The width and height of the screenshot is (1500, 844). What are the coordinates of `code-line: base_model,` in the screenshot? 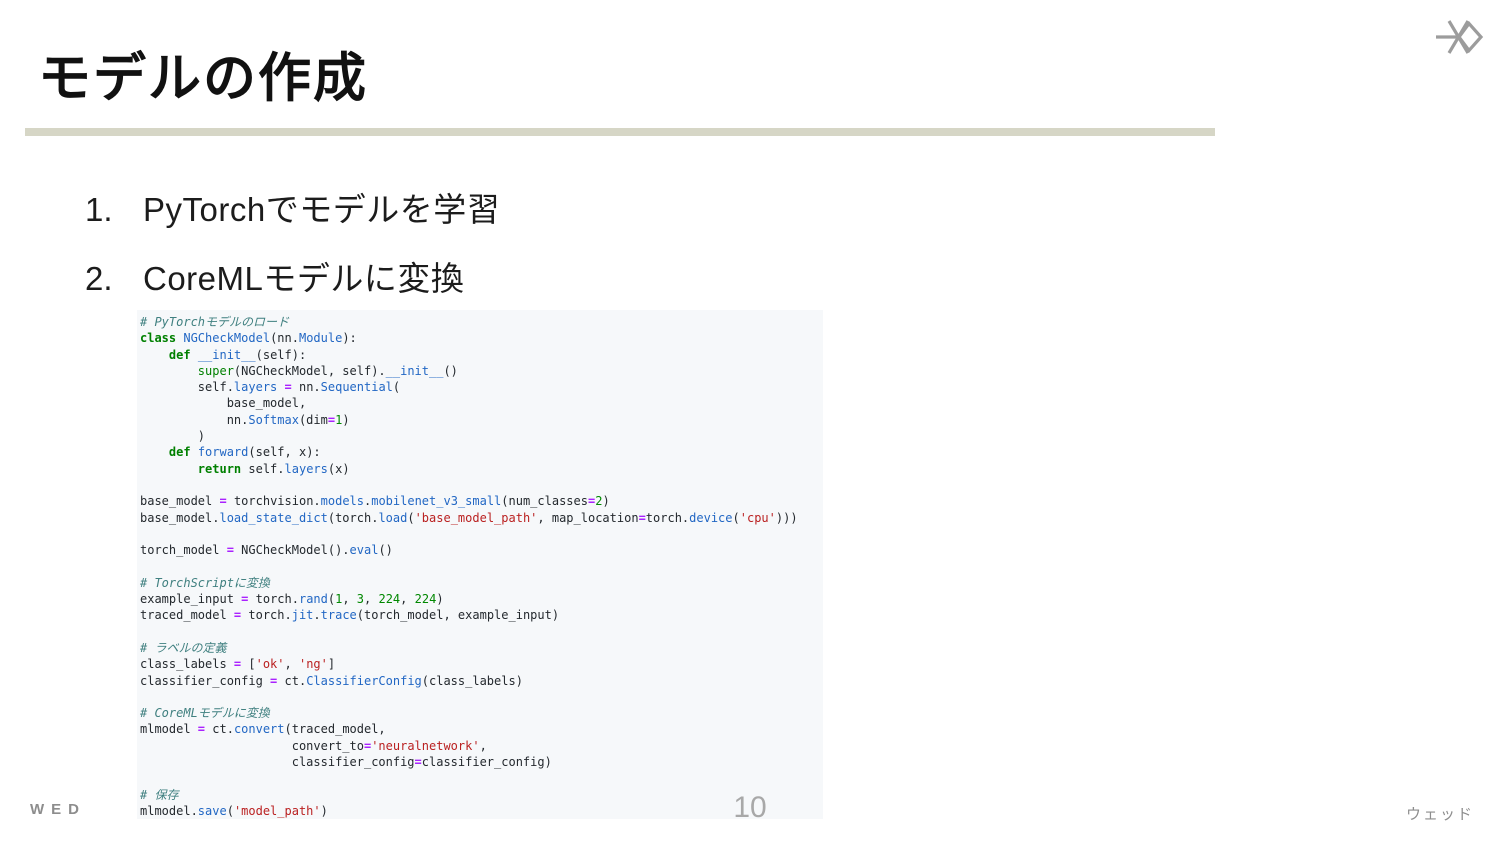 It's located at (223, 403).